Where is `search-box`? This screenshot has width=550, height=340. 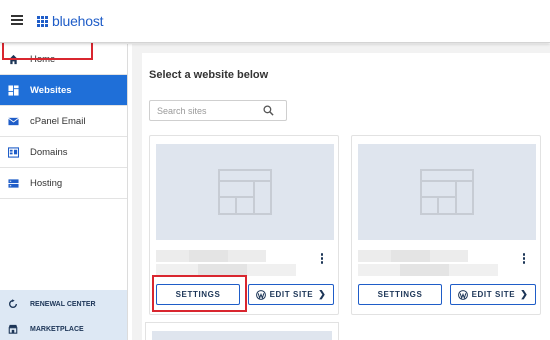 search-box is located at coordinates (218, 110).